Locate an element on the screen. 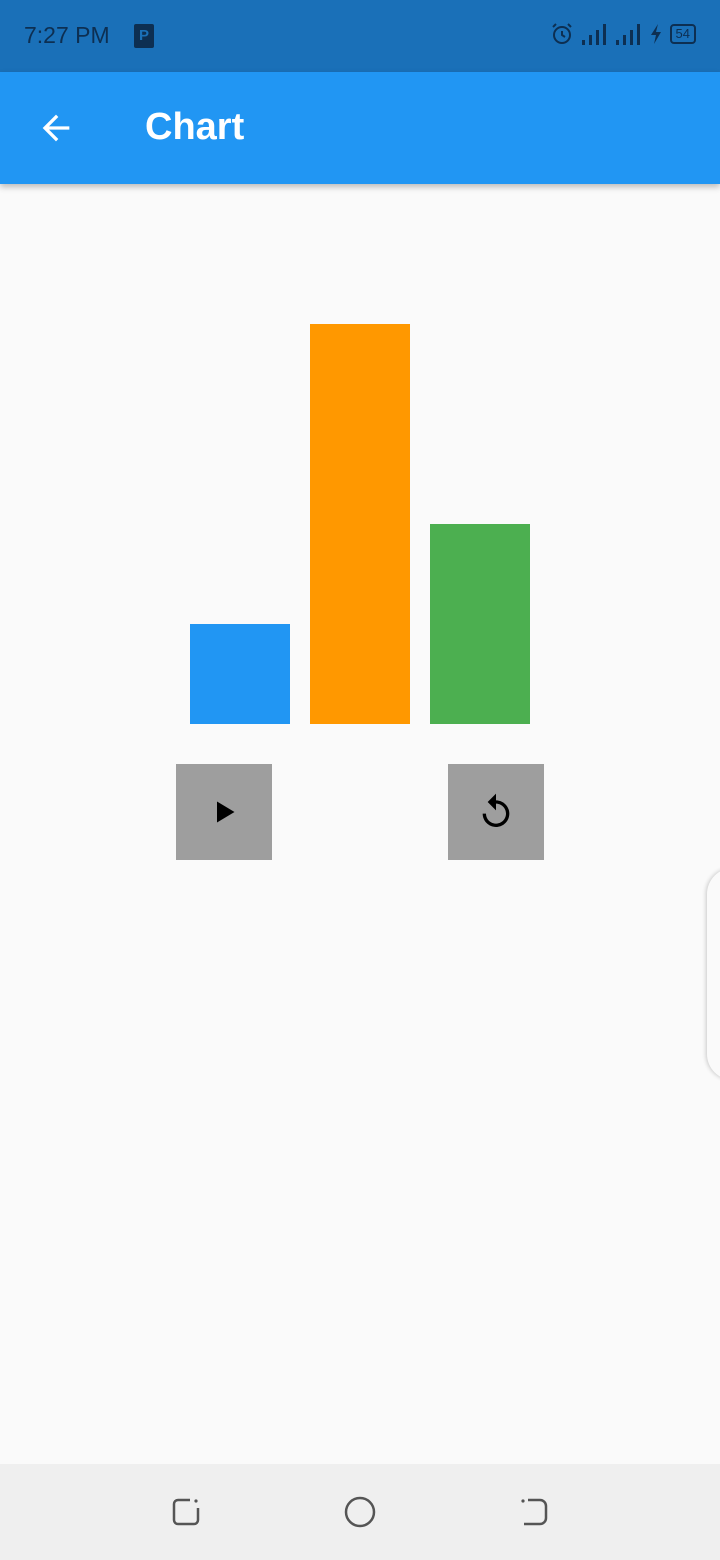 The width and height of the screenshot is (720, 1560). recents-icon is located at coordinates (186, 1512).